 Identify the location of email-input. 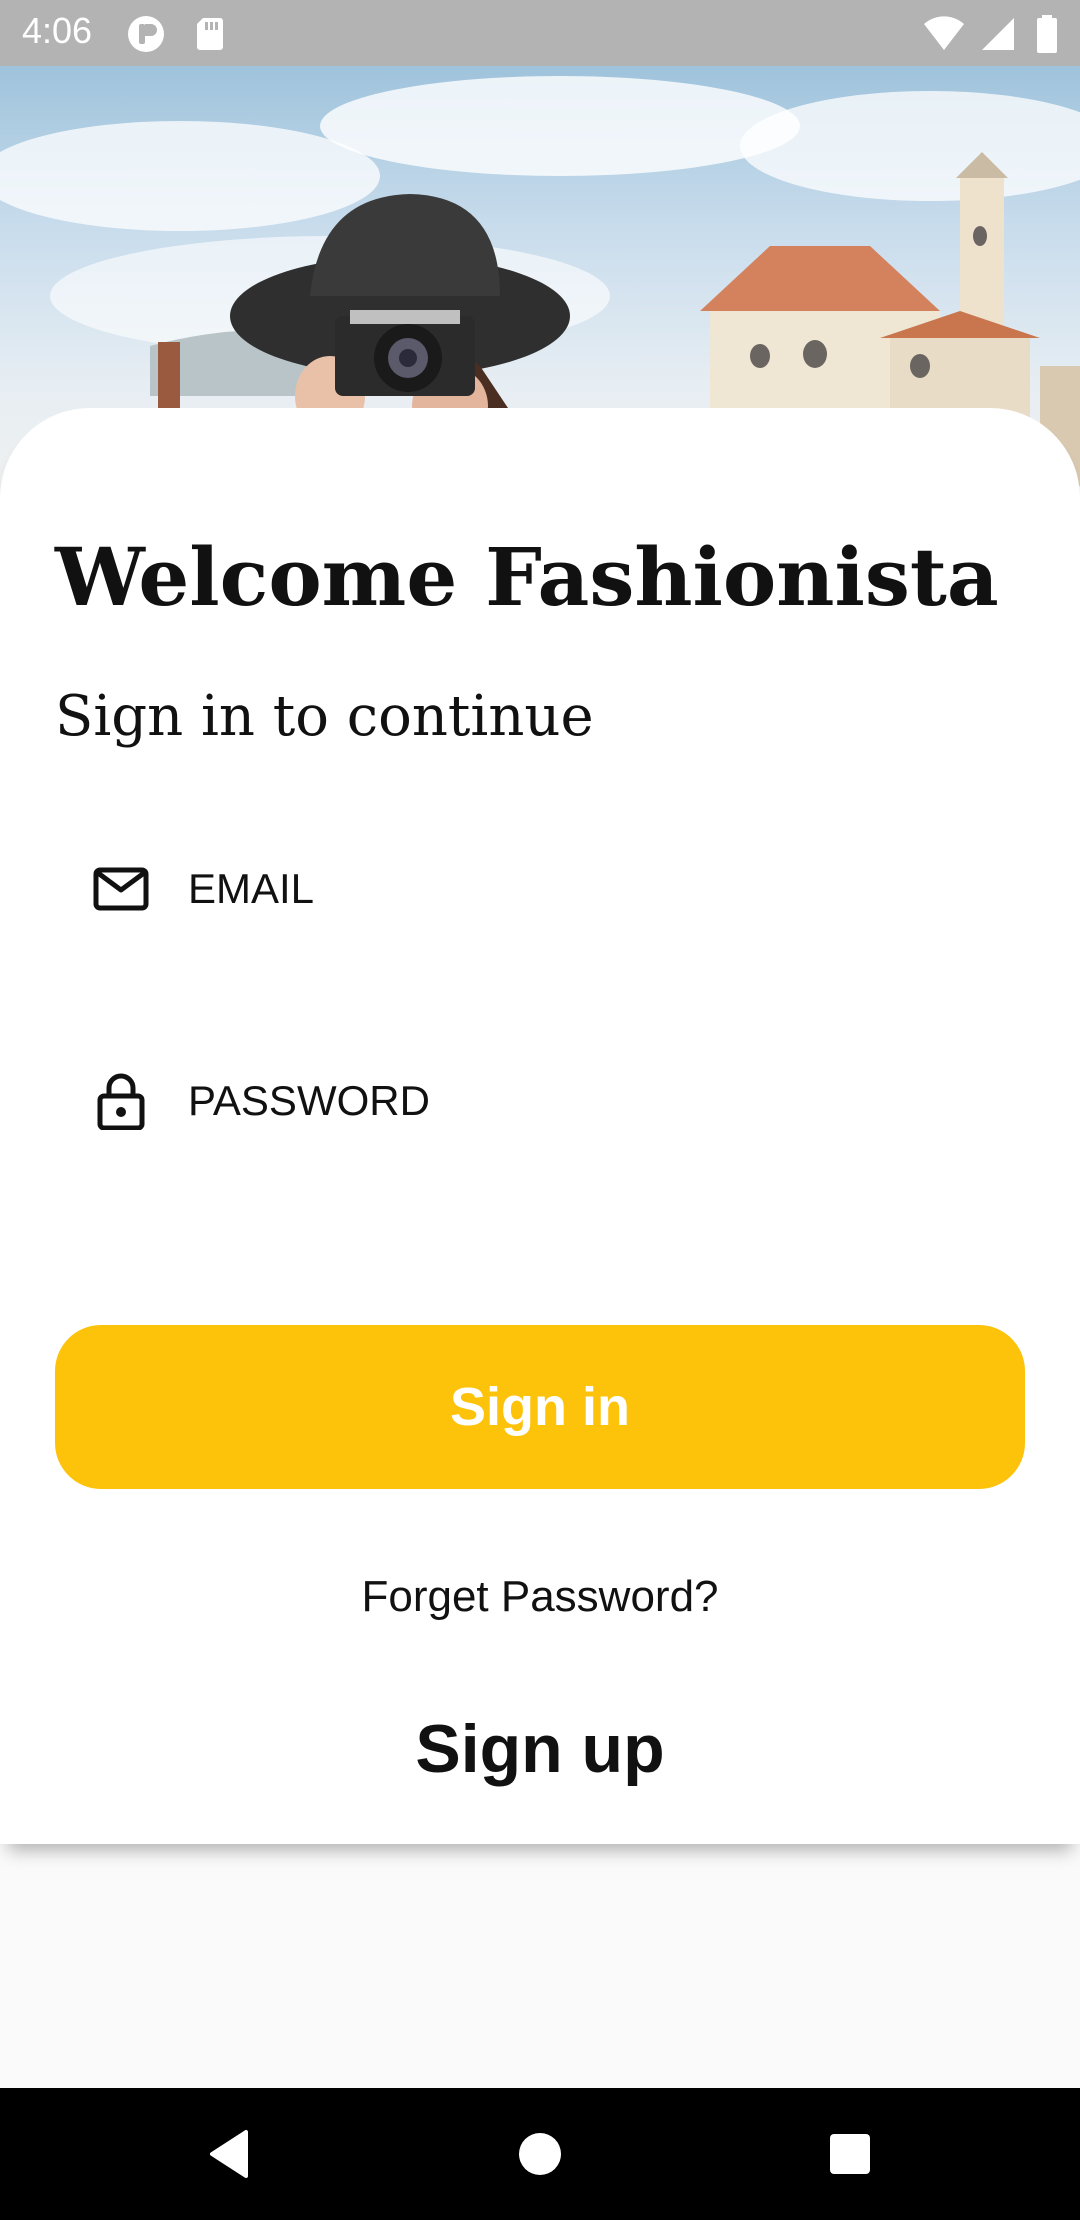
(568, 889).